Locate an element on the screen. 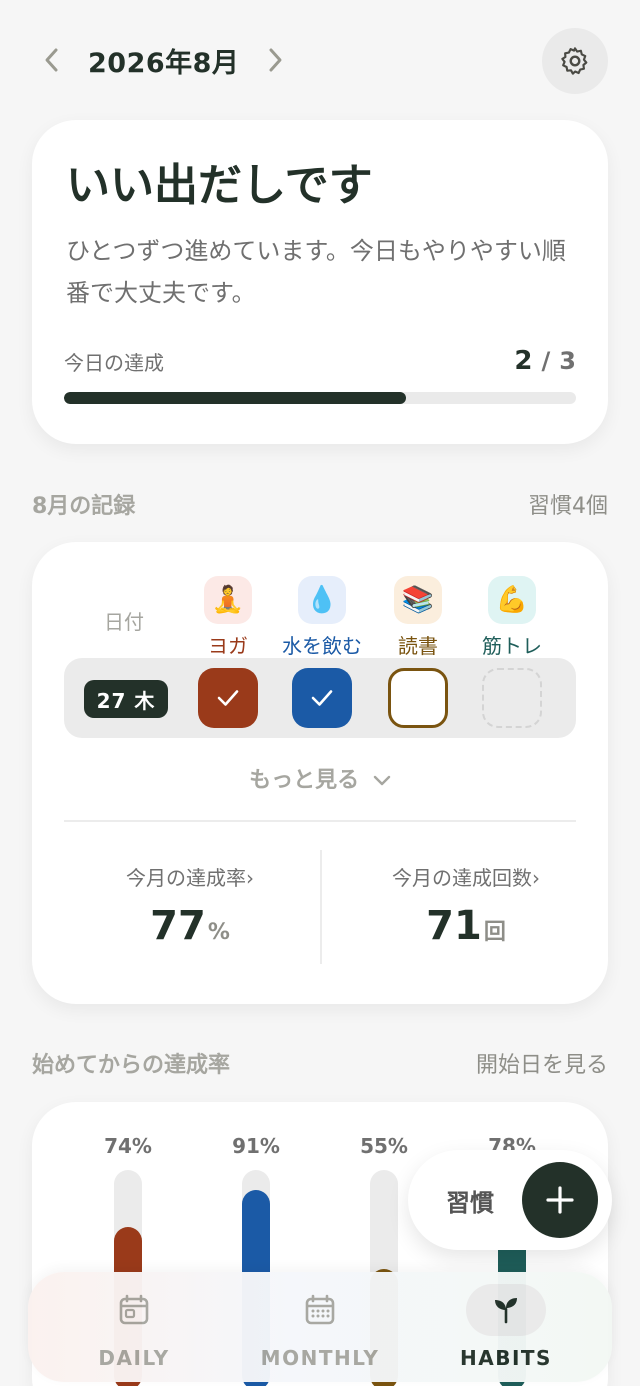 The height and width of the screenshot is (1386, 640). record-section-header: 8月の記録 習慣4個 is located at coordinates (320, 504).